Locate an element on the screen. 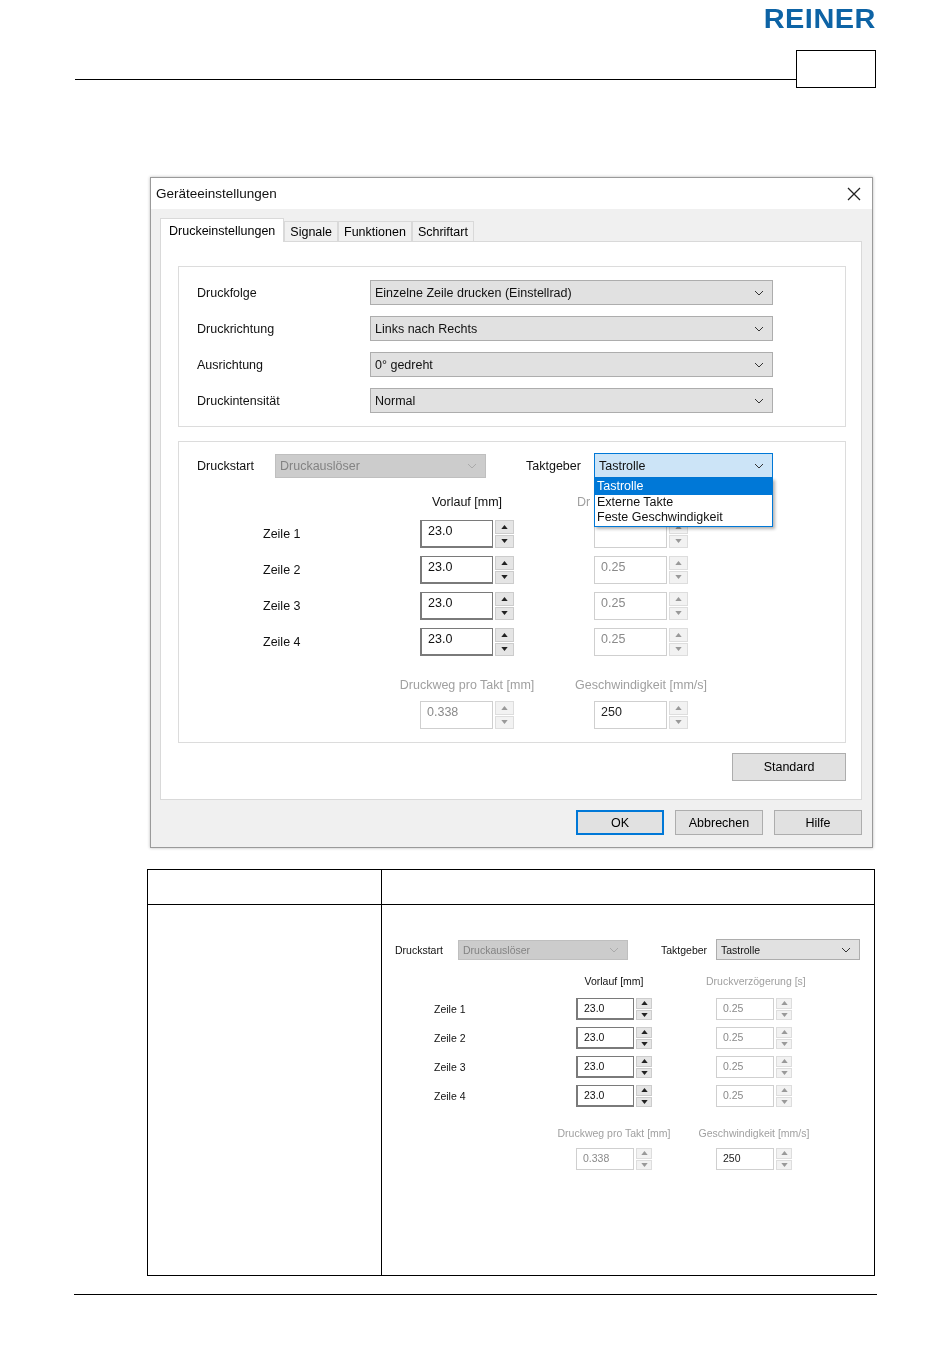 The width and height of the screenshot is (950, 1360). dialog-button: Hilfe is located at coordinates (818, 822).